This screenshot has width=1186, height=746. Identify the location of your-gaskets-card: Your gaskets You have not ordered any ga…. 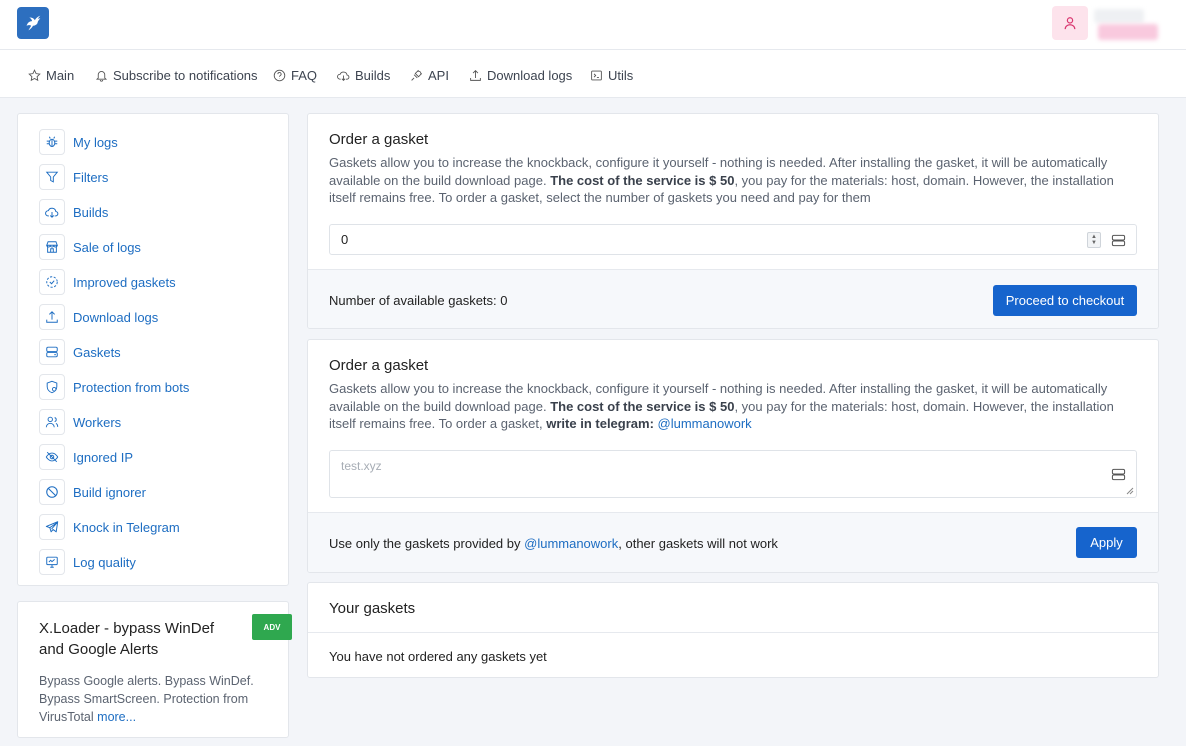
(733, 630).